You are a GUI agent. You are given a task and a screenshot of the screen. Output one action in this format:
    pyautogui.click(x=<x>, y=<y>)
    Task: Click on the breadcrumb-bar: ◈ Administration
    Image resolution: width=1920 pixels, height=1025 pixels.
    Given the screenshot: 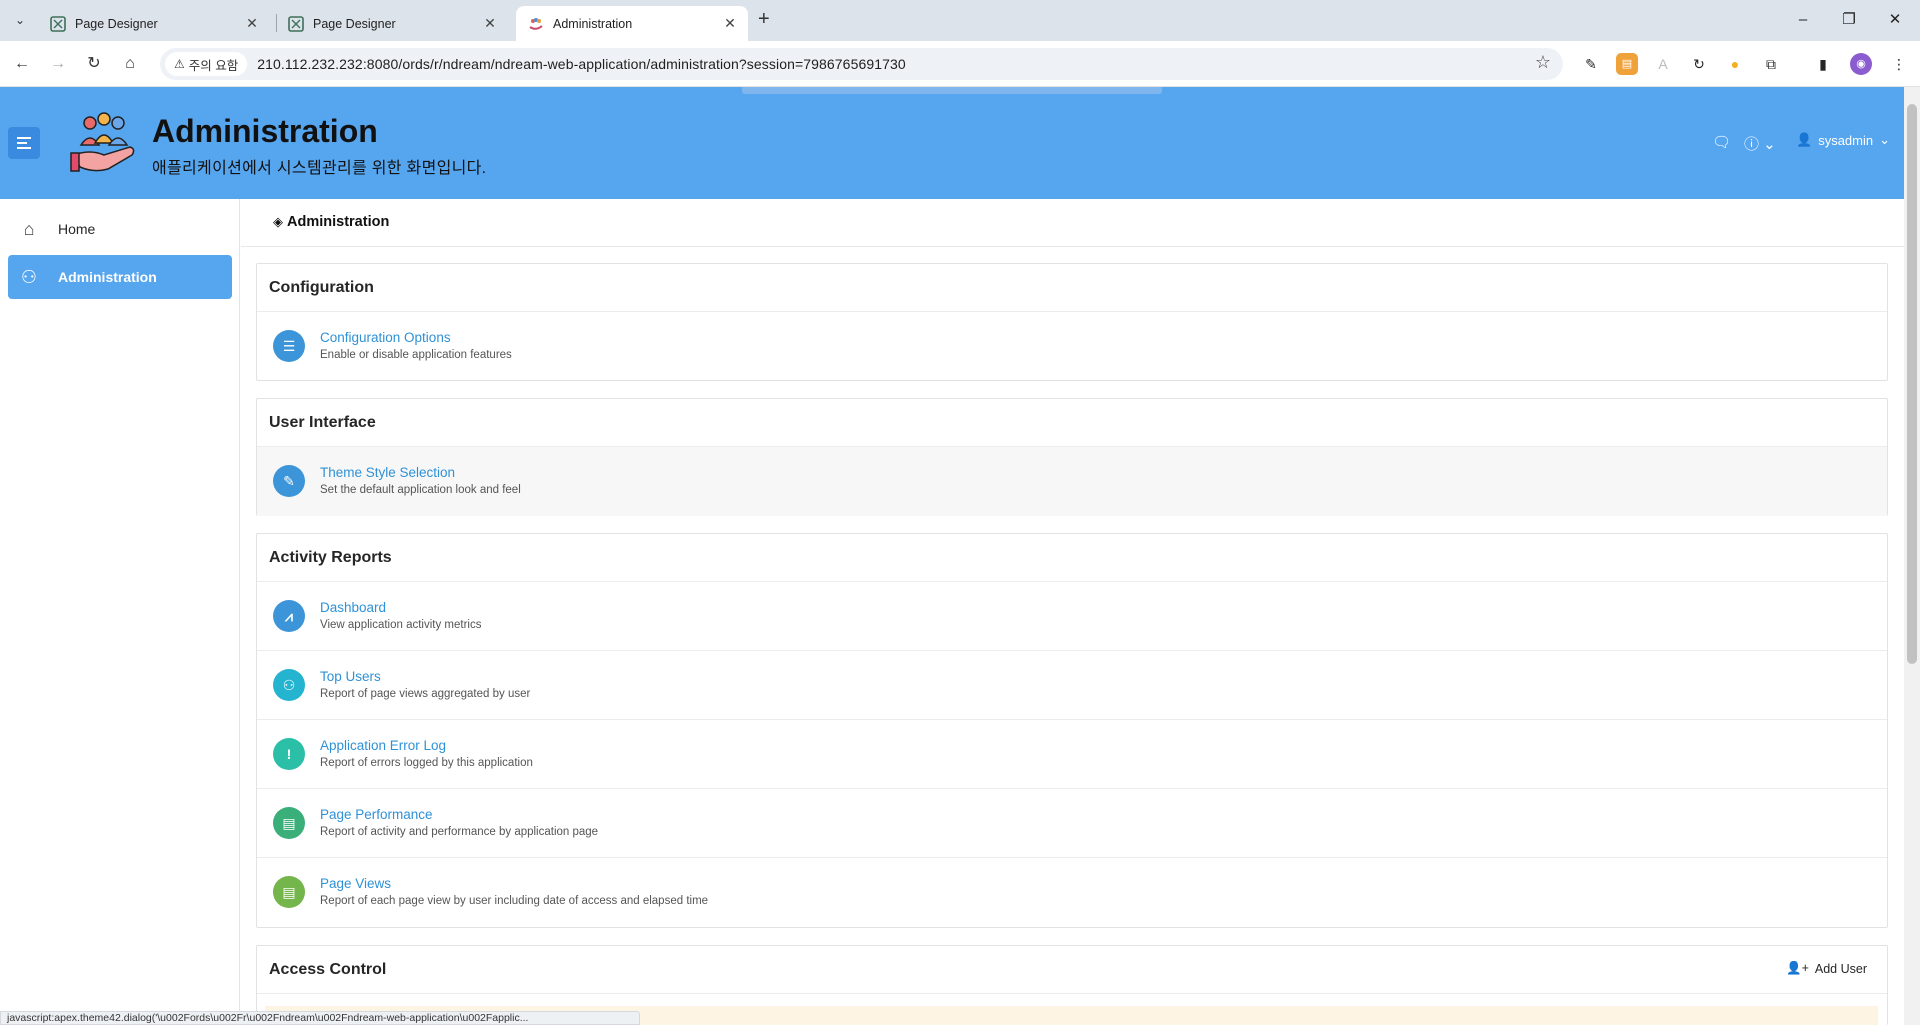 What is the action you would take?
    pyautogui.click(x=1072, y=223)
    